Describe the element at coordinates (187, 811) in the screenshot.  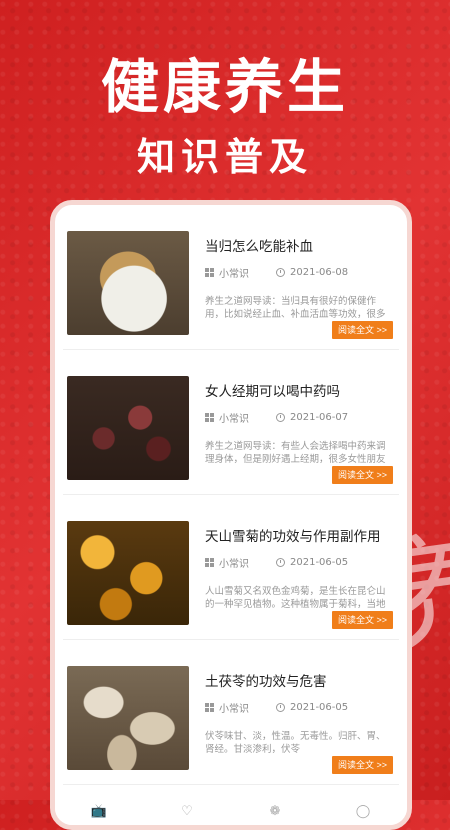
I see `heart-icon: ♡` at that location.